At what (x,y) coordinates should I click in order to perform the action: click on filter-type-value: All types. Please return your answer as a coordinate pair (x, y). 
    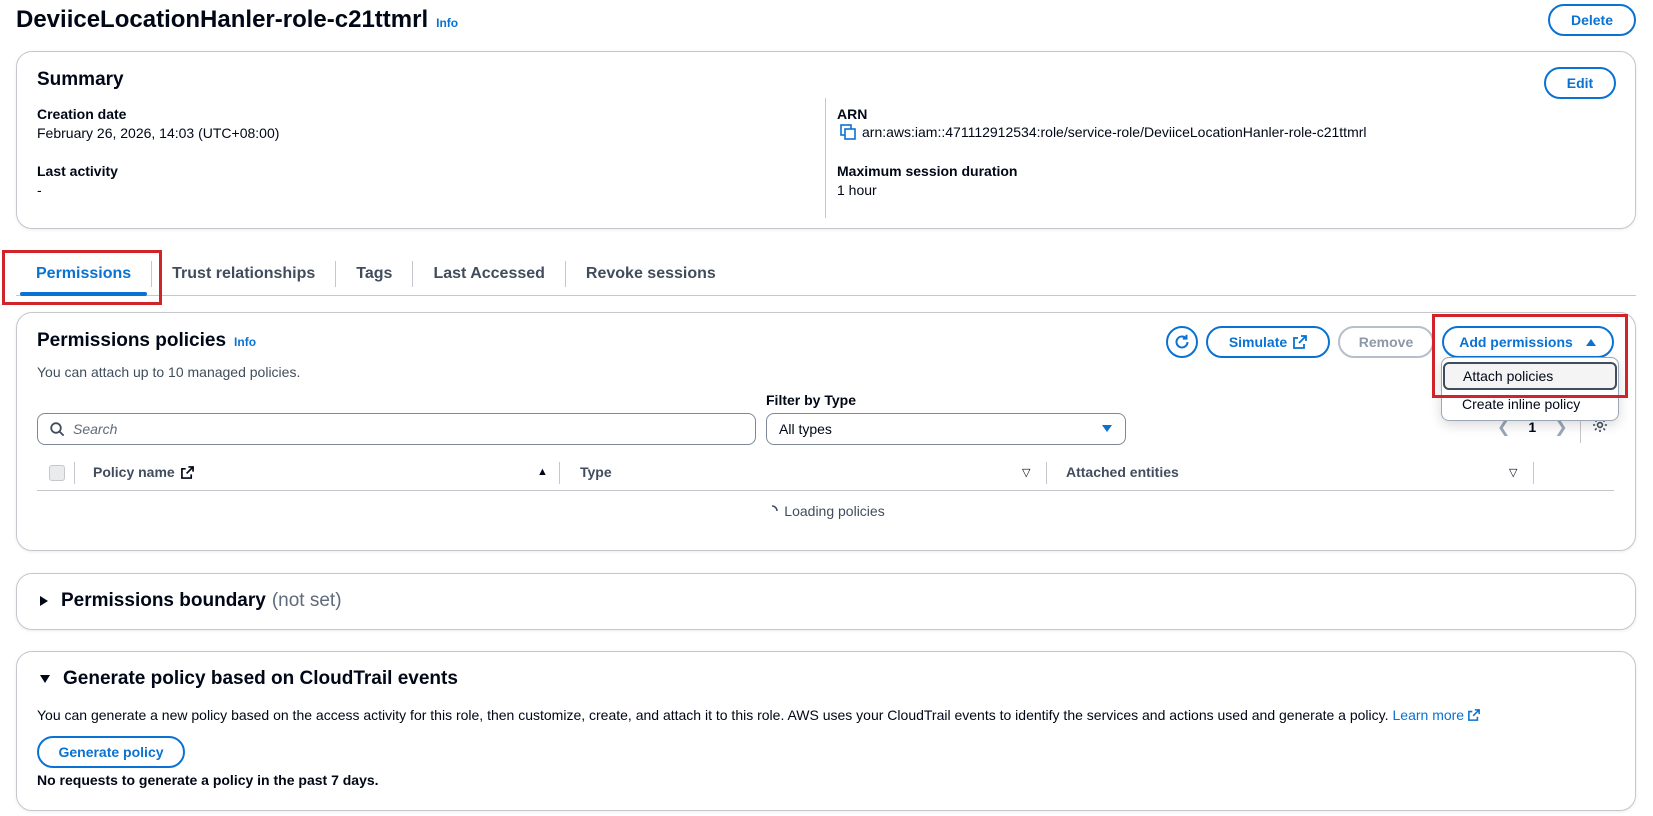
    Looking at the image, I should click on (805, 429).